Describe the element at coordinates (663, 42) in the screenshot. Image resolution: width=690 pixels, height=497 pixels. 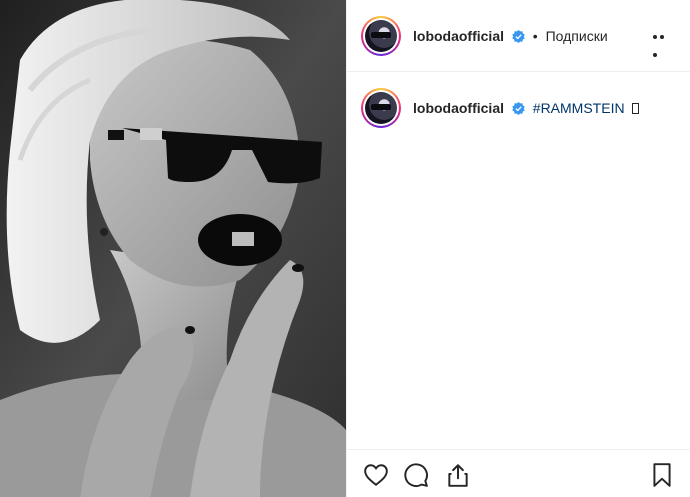
I see `more-options-icon` at that location.